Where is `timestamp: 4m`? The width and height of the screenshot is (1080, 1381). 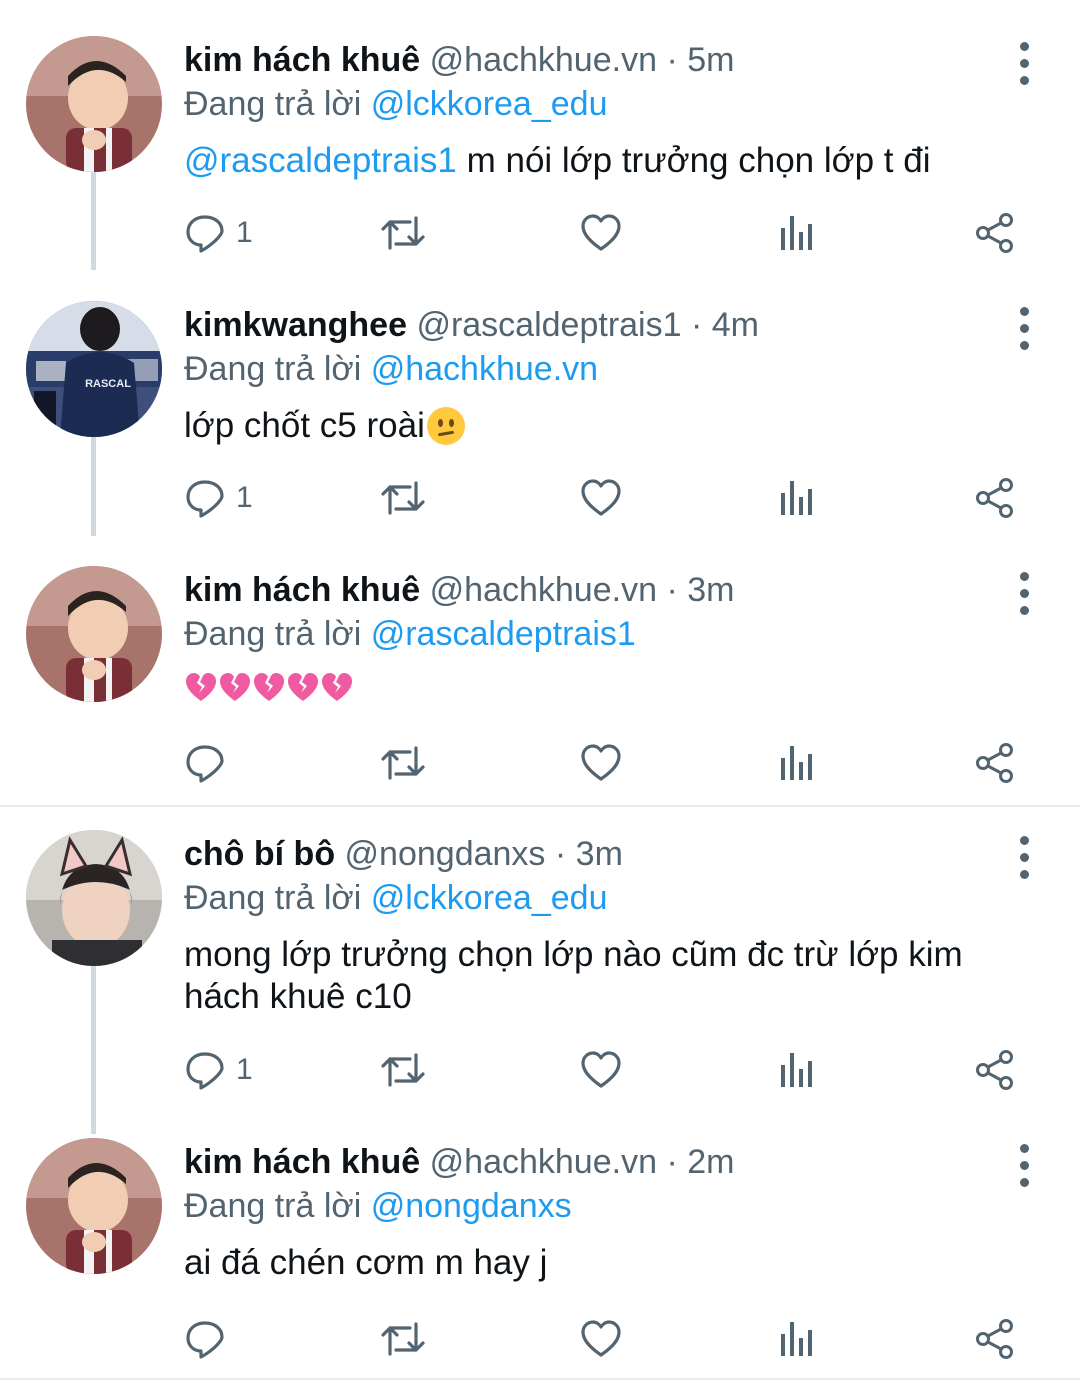 timestamp: 4m is located at coordinates (735, 325).